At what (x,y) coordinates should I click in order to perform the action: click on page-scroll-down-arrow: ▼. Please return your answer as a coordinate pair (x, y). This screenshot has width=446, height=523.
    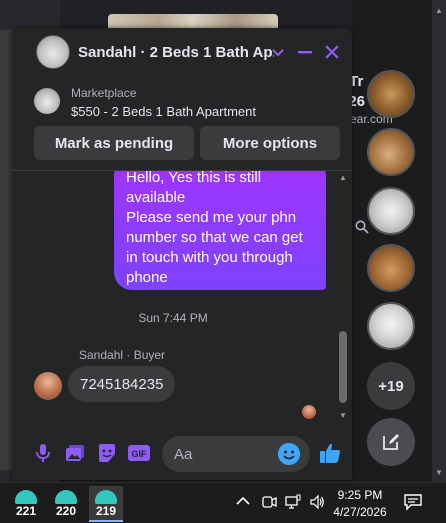
    Looking at the image, I should click on (439, 472).